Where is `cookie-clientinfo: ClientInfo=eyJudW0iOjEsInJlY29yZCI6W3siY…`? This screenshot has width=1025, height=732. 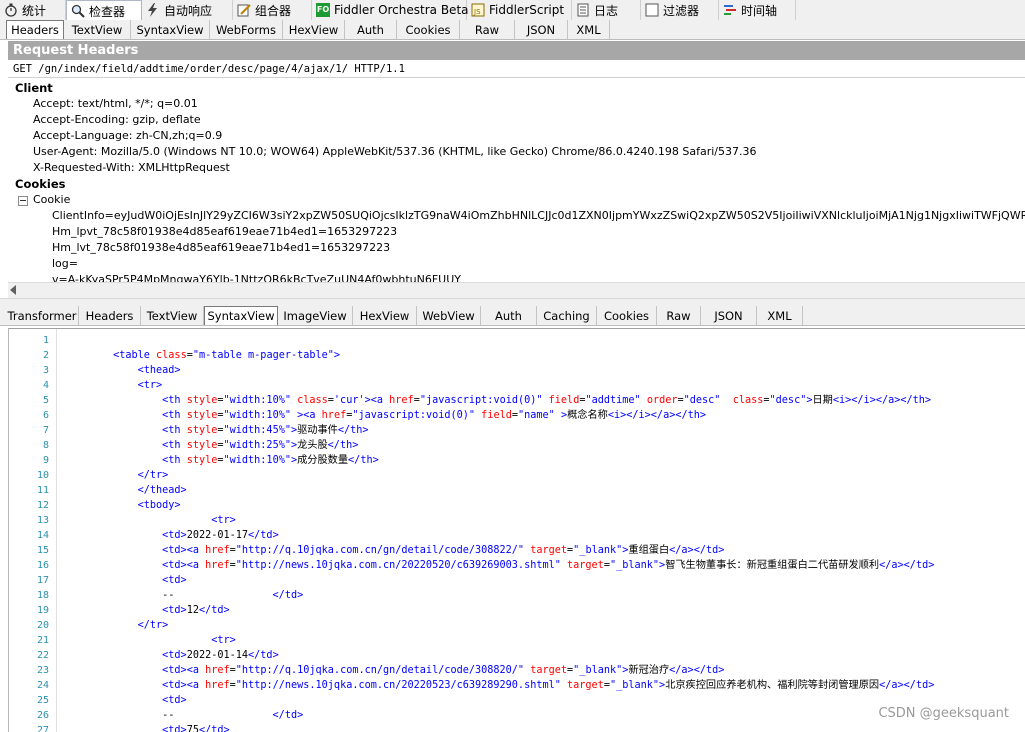
cookie-clientinfo: ClientInfo=eyJudW0iOjEsInJlY29yZCI6W3siY… is located at coordinates (538, 215).